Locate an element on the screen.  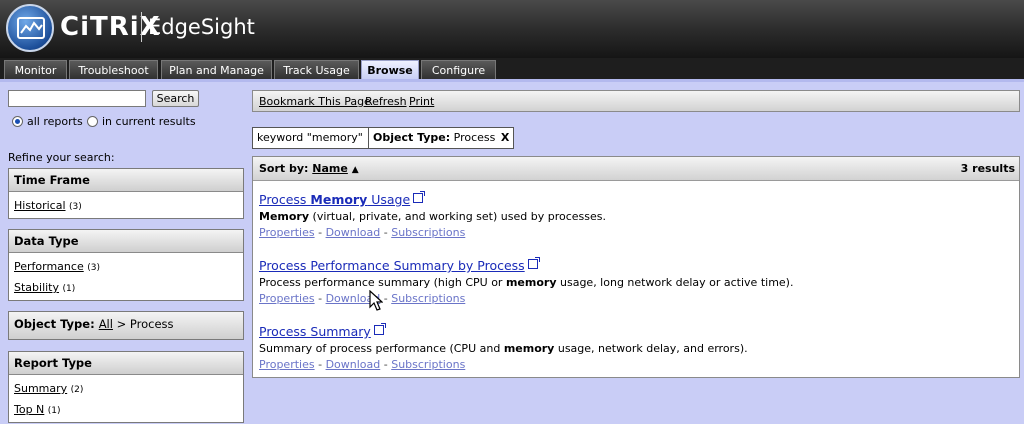
filter-chip-keyword: keyword "memory" X is located at coordinates (317, 138).